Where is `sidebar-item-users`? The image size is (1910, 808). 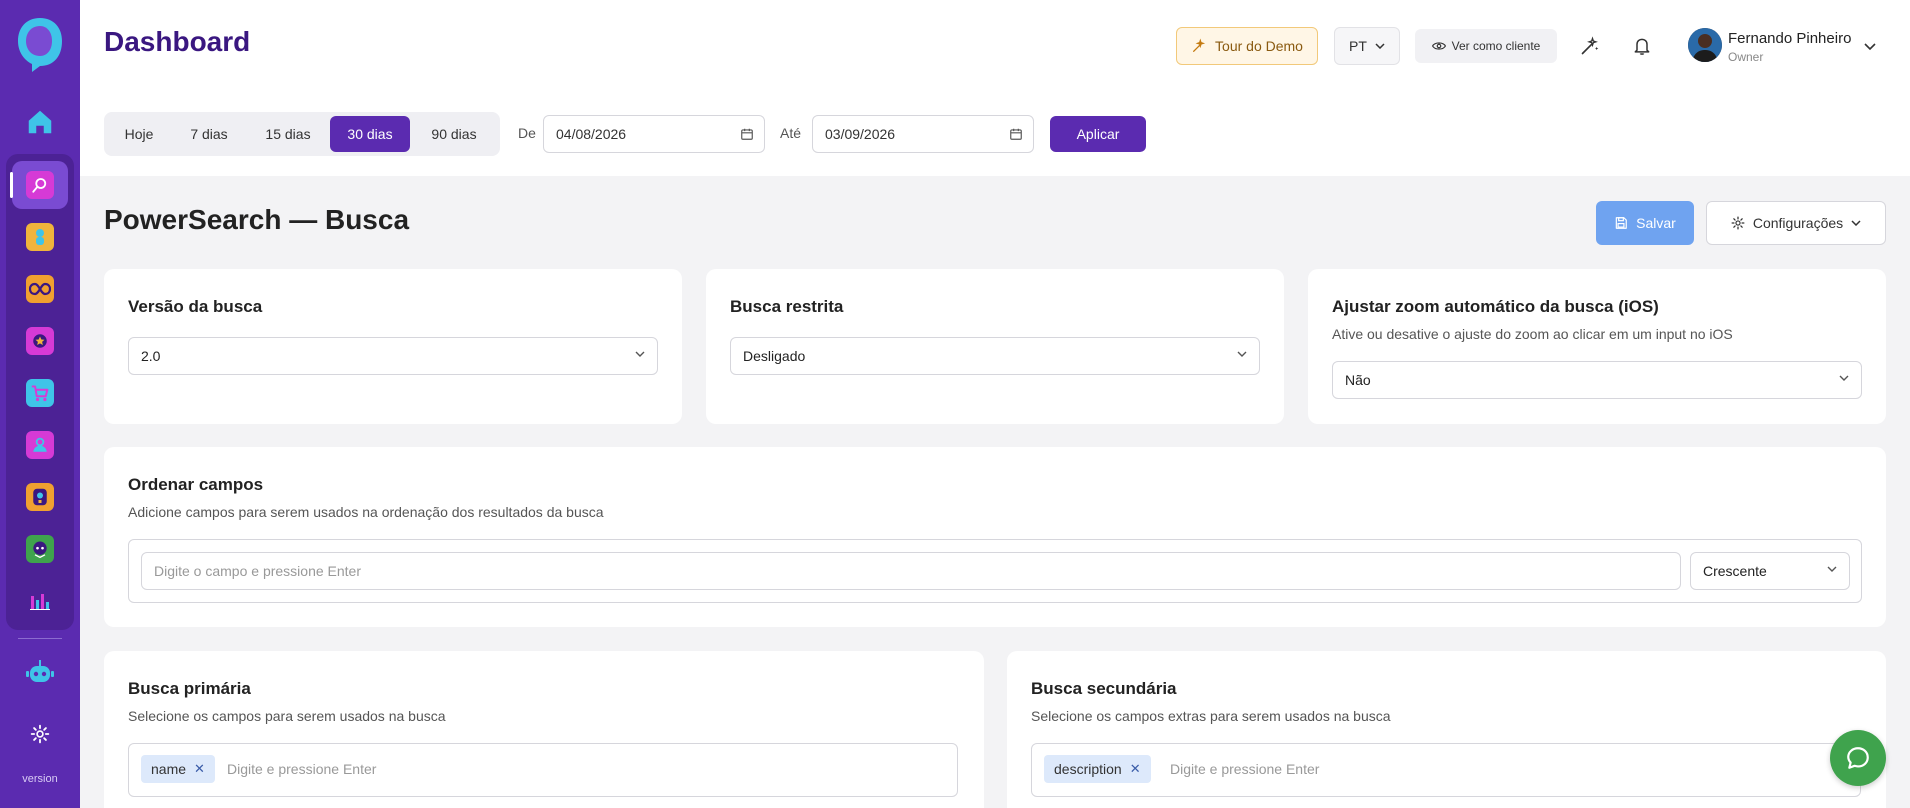 sidebar-item-users is located at coordinates (40, 445).